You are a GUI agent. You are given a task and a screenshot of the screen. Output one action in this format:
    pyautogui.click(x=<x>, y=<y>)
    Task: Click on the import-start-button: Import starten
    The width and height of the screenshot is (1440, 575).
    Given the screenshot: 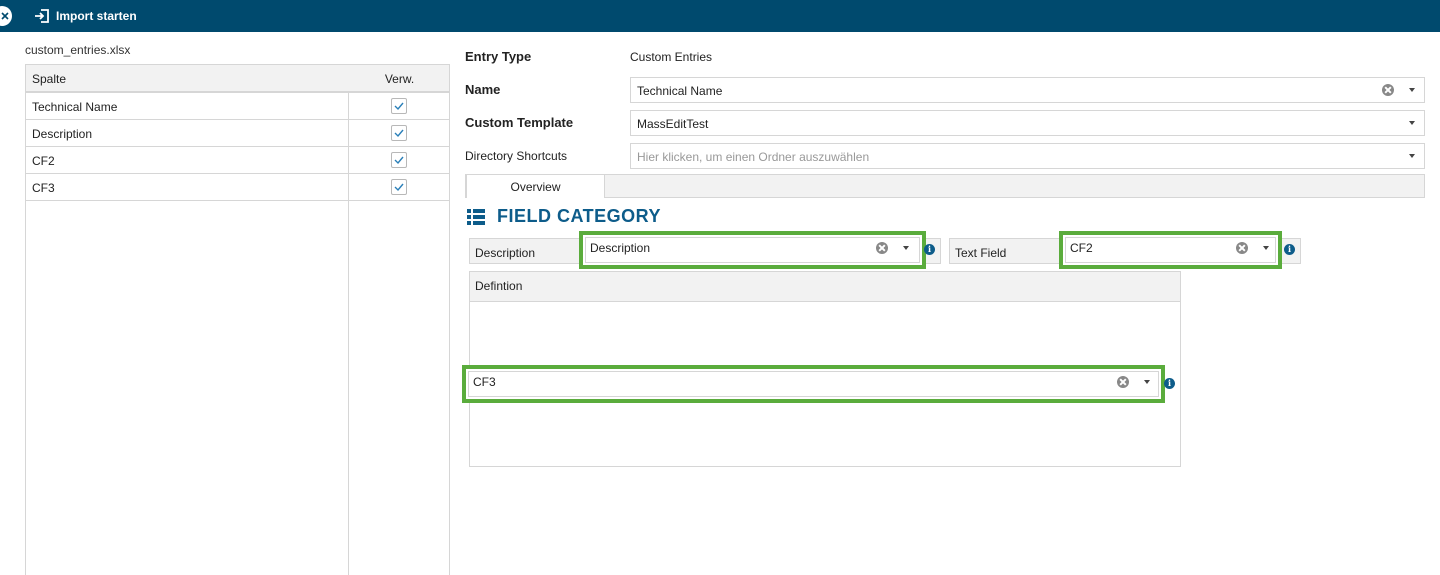 What is the action you would take?
    pyautogui.click(x=85, y=16)
    